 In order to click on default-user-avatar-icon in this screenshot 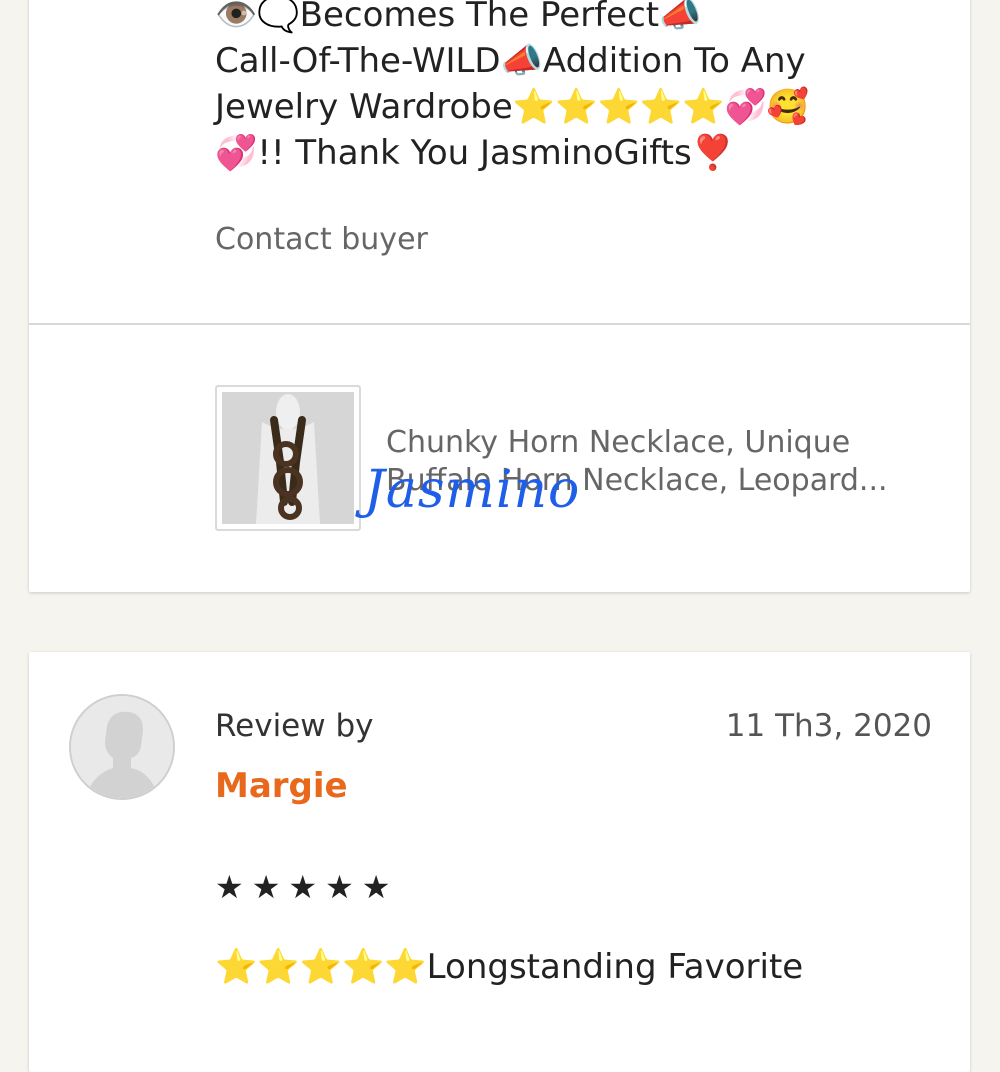, I will do `click(122, 747)`.